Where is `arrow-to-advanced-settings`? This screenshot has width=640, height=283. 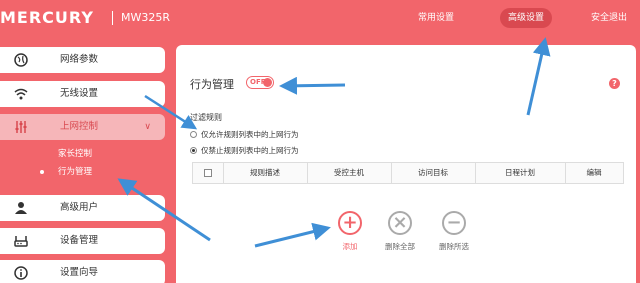
arrow-to-advanced-settings is located at coordinates (538, 76).